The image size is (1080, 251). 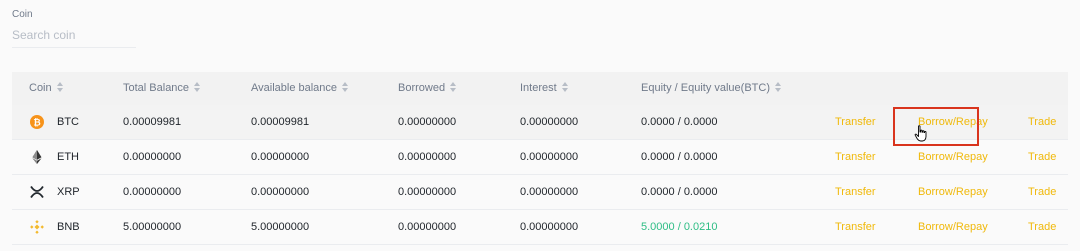 What do you see at coordinates (920, 133) in the screenshot?
I see `hand-cursor-icon` at bounding box center [920, 133].